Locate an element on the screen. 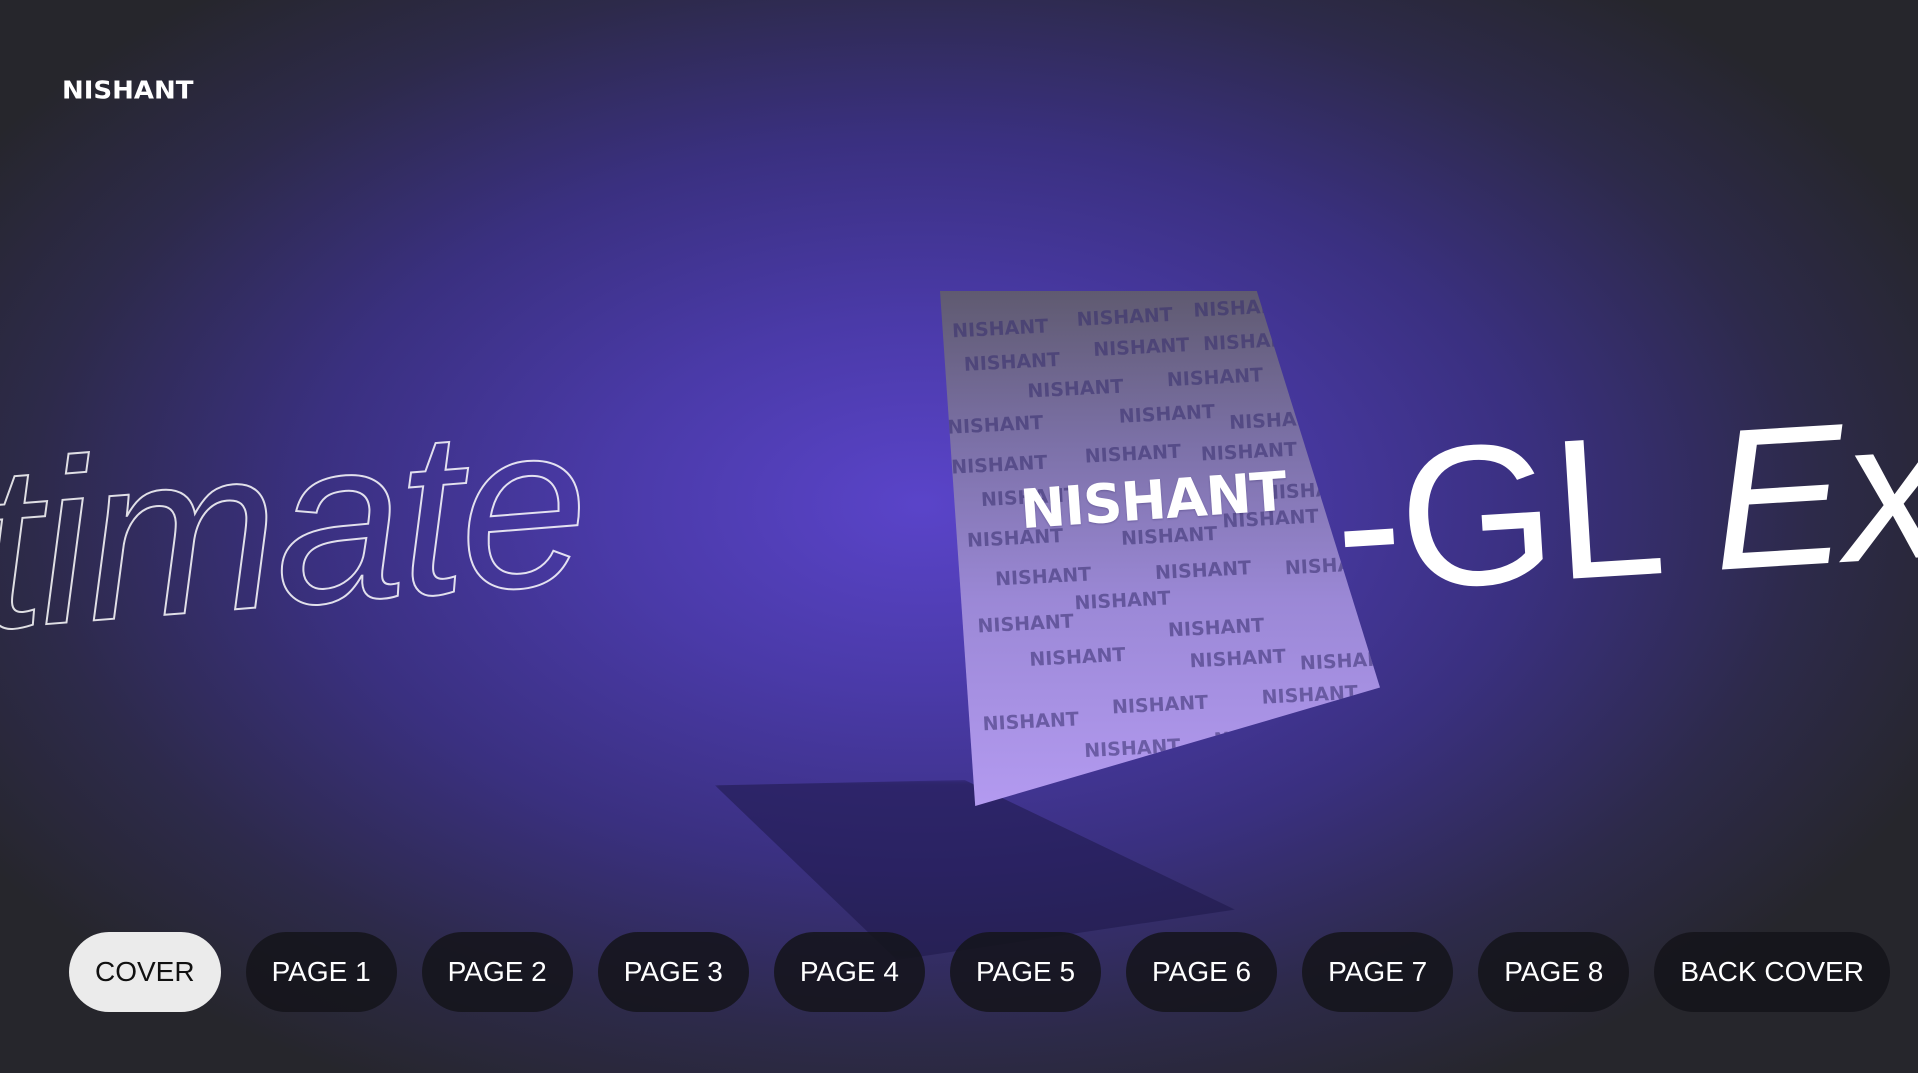 The width and height of the screenshot is (1918, 1073). brand-logo: NISHANT is located at coordinates (128, 91).